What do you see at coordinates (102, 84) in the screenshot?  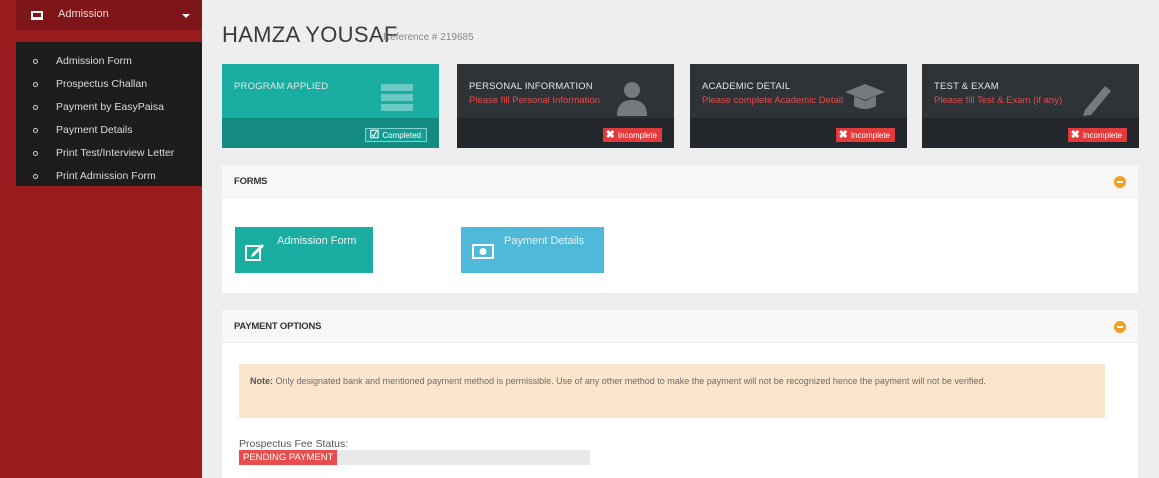 I see `sidebar-item-label: Prospectus Challan` at bounding box center [102, 84].